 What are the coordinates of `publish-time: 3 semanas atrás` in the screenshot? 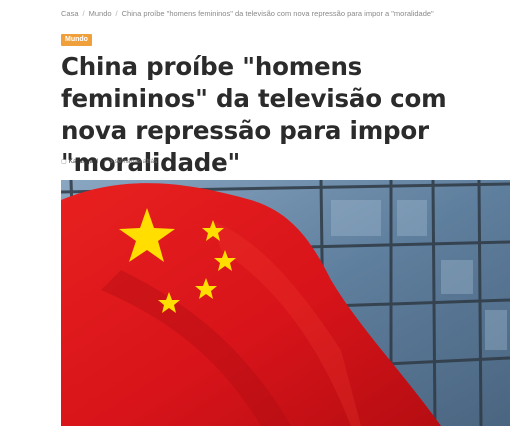 It's located at (133, 161).